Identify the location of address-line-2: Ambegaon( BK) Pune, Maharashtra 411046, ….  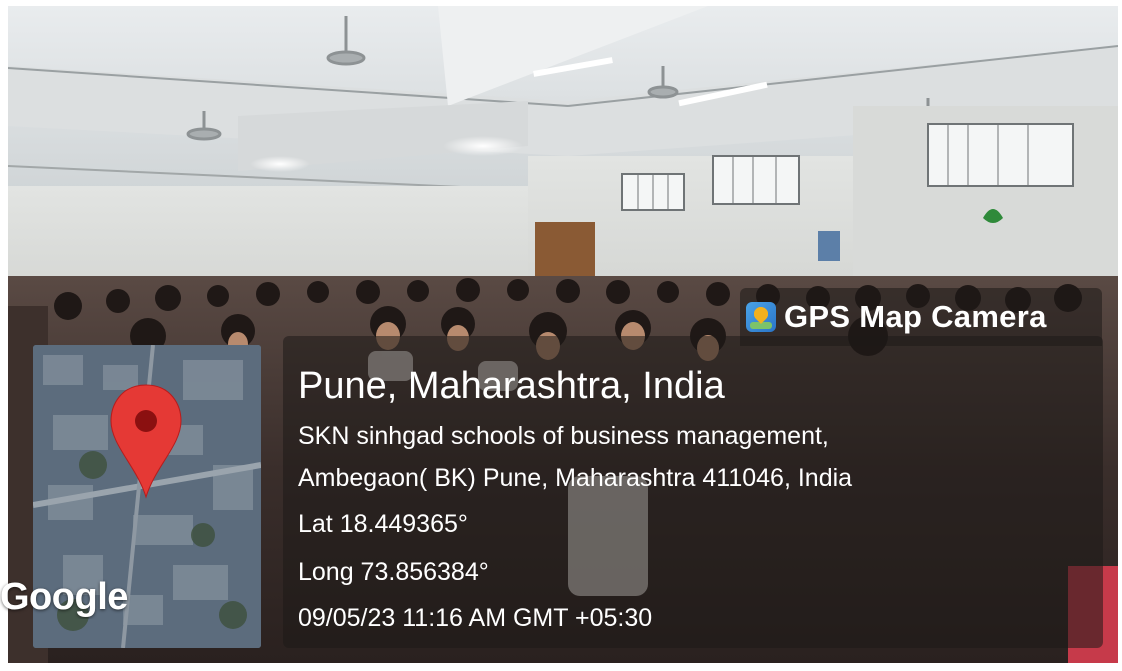
(575, 478).